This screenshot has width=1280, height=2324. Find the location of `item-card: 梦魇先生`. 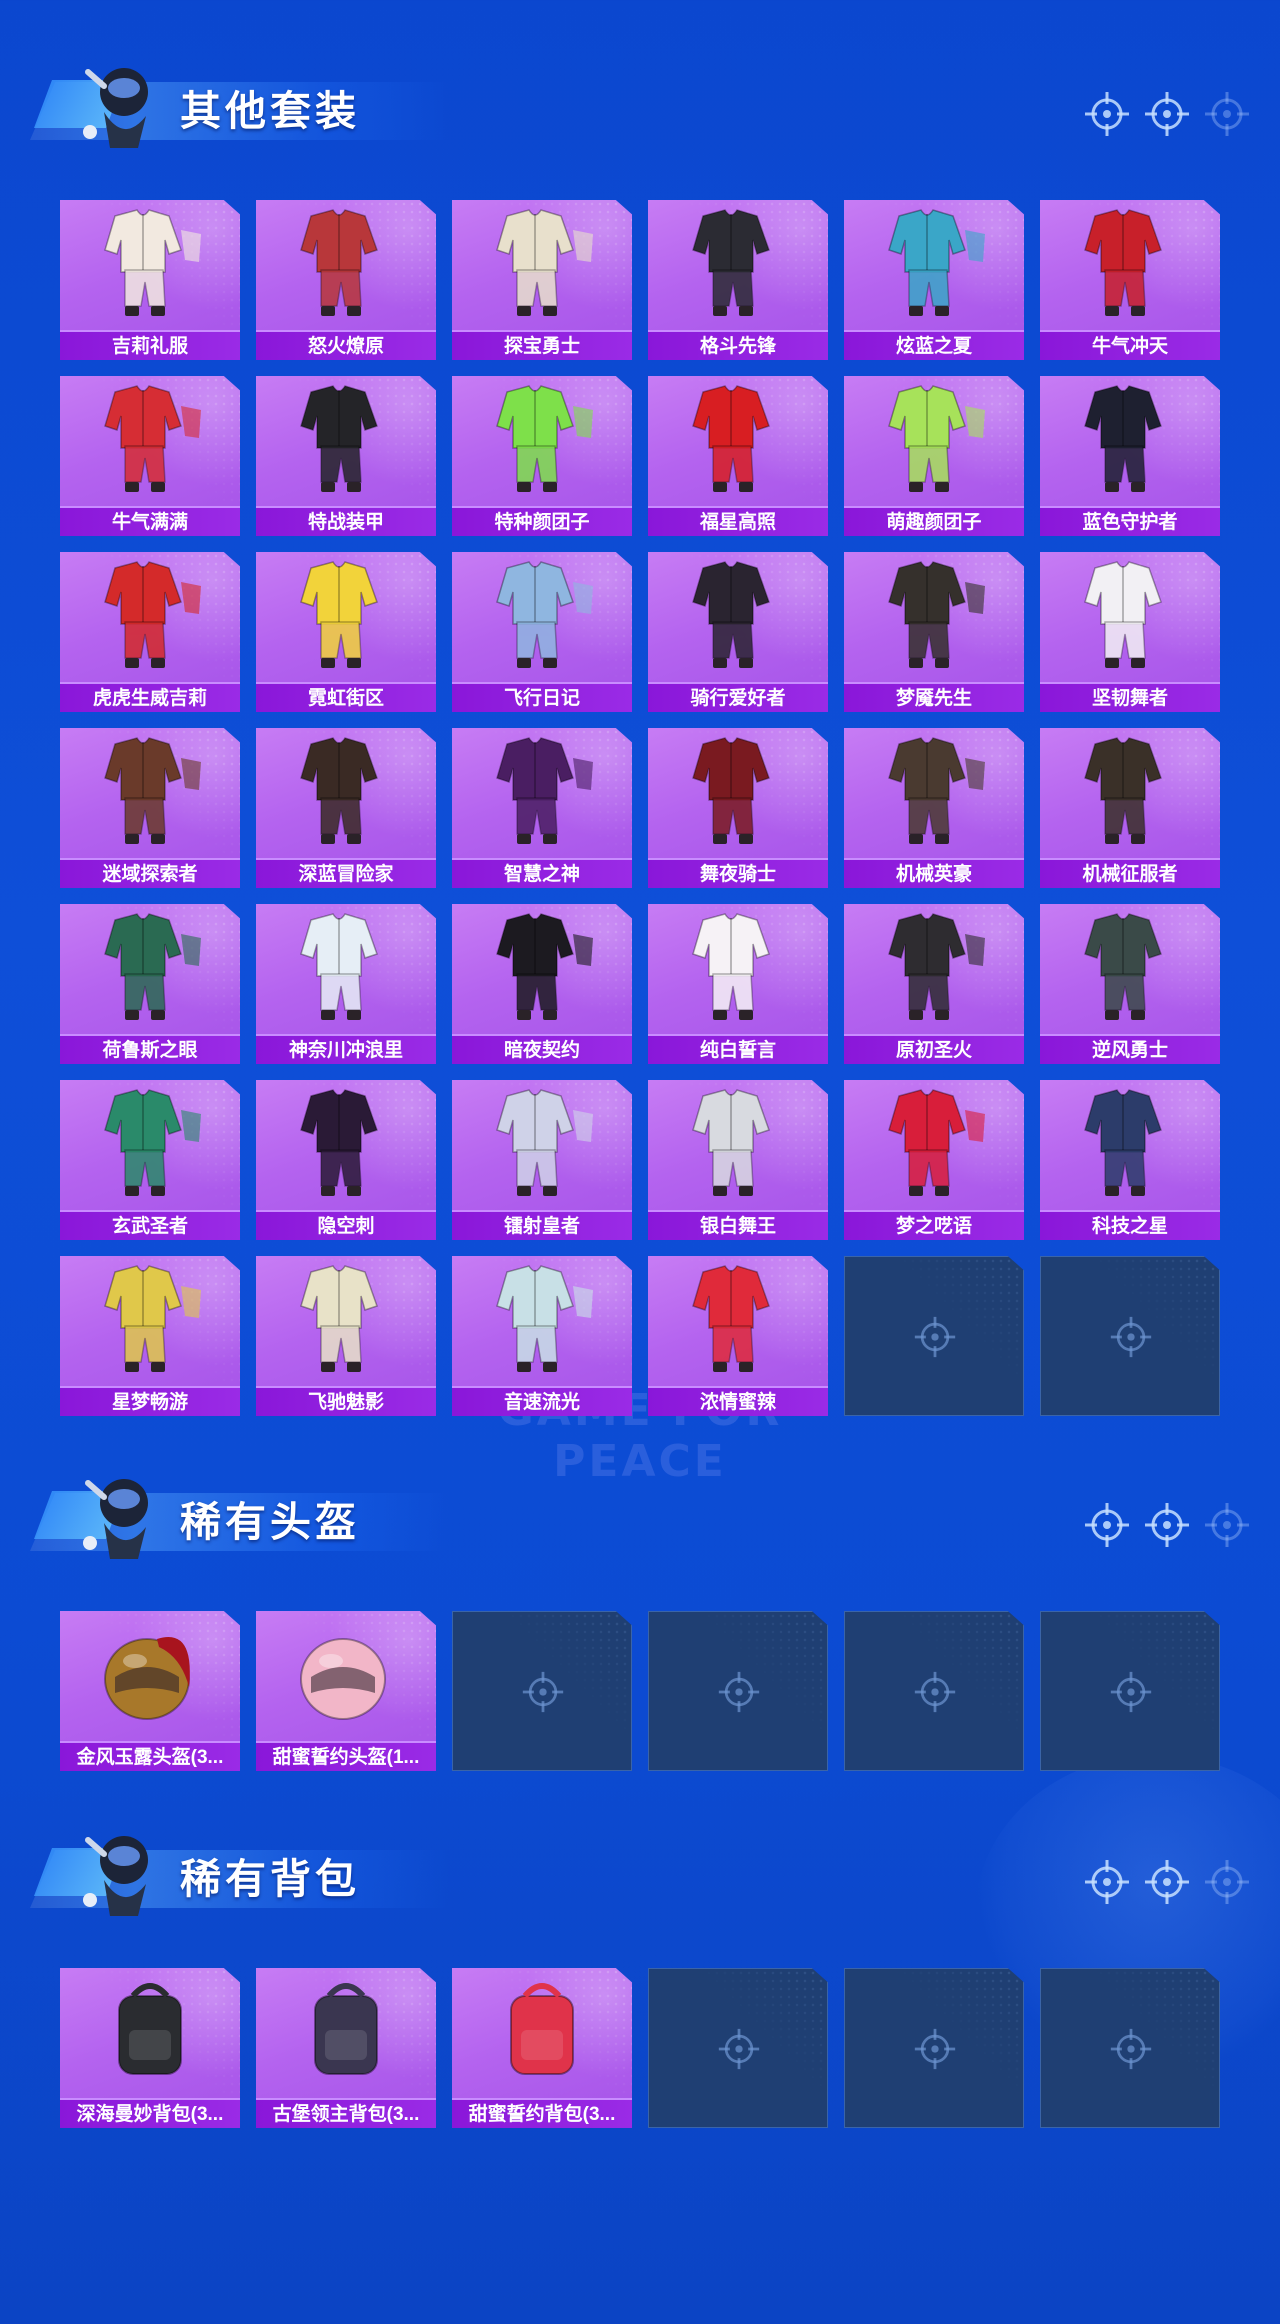

item-card: 梦魇先生 is located at coordinates (934, 632).